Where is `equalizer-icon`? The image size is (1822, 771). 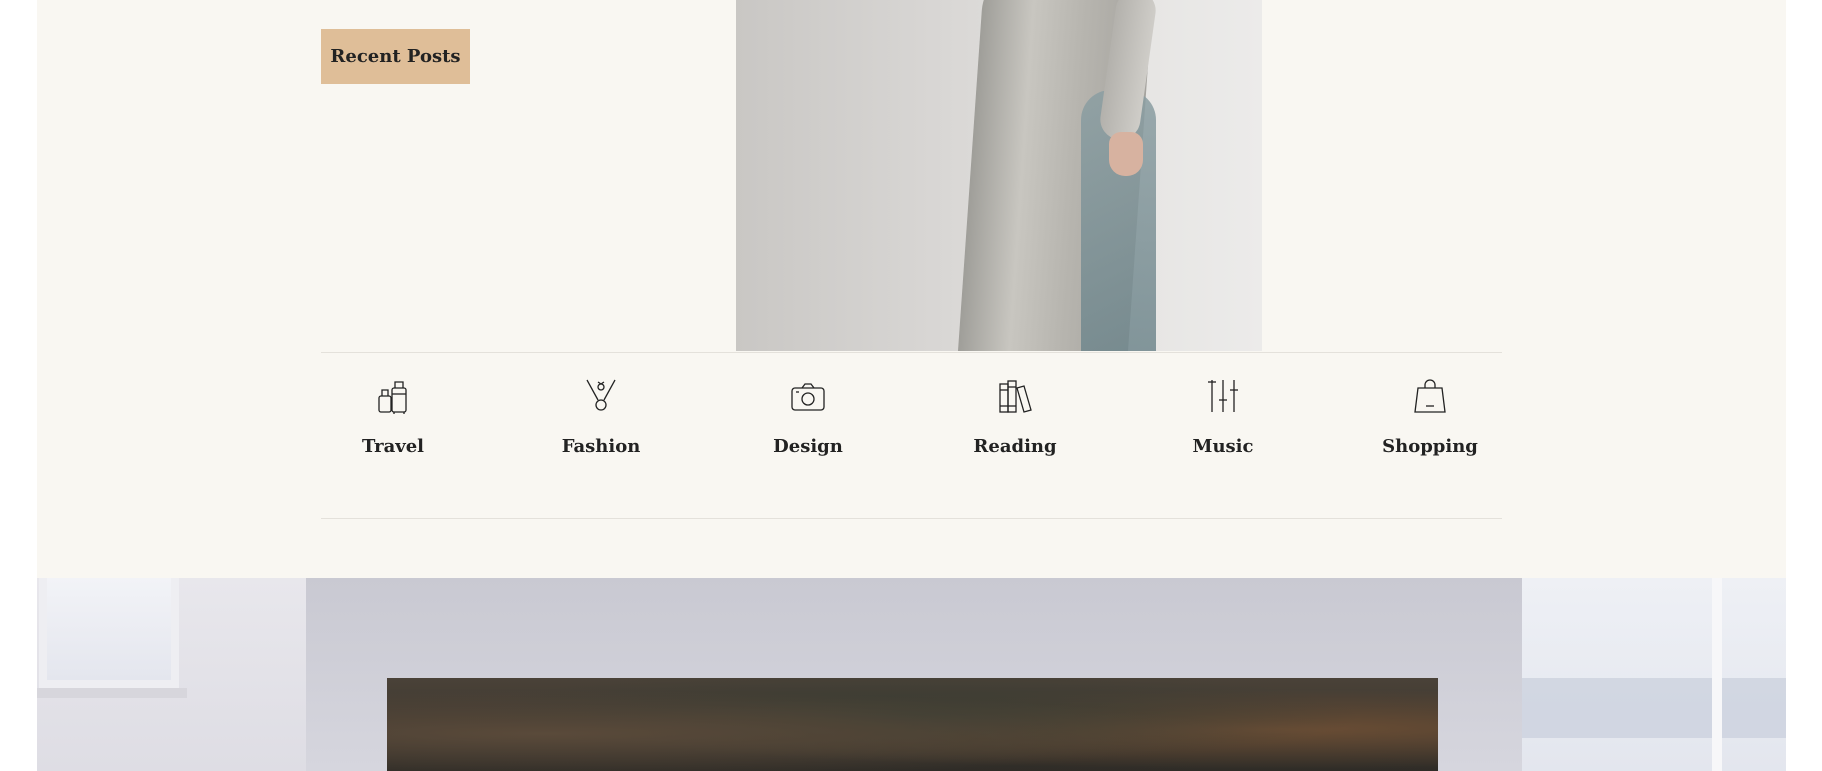 equalizer-icon is located at coordinates (1223, 396).